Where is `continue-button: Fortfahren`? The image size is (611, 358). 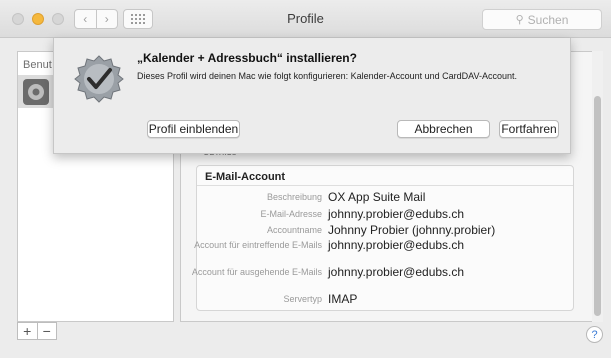 continue-button: Fortfahren is located at coordinates (529, 129).